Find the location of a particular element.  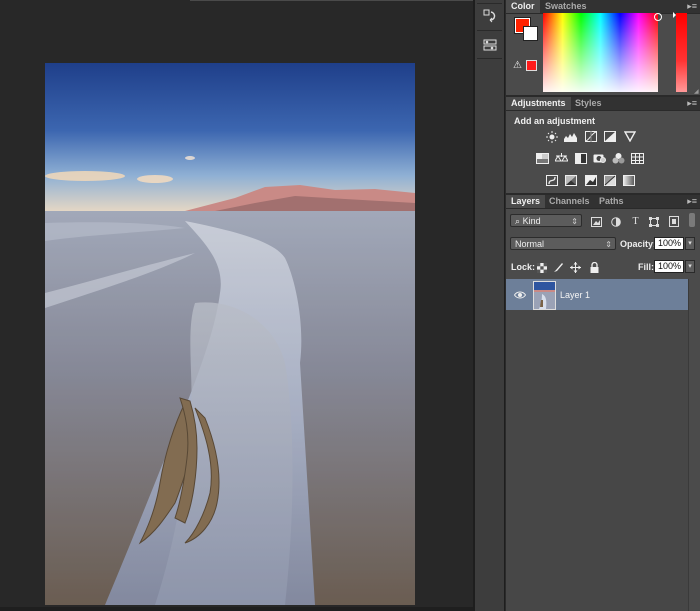

opacity-input: 100% is located at coordinates (669, 243).